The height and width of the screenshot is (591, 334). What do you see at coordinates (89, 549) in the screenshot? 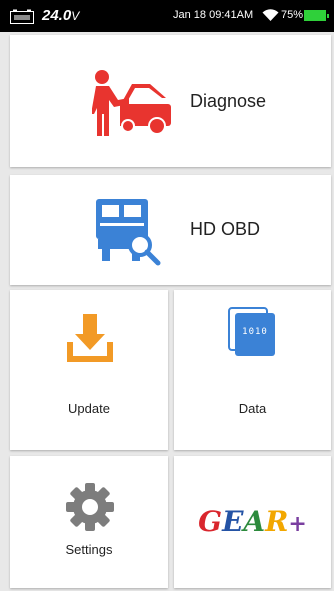
I see `settings-label: Settings` at bounding box center [89, 549].